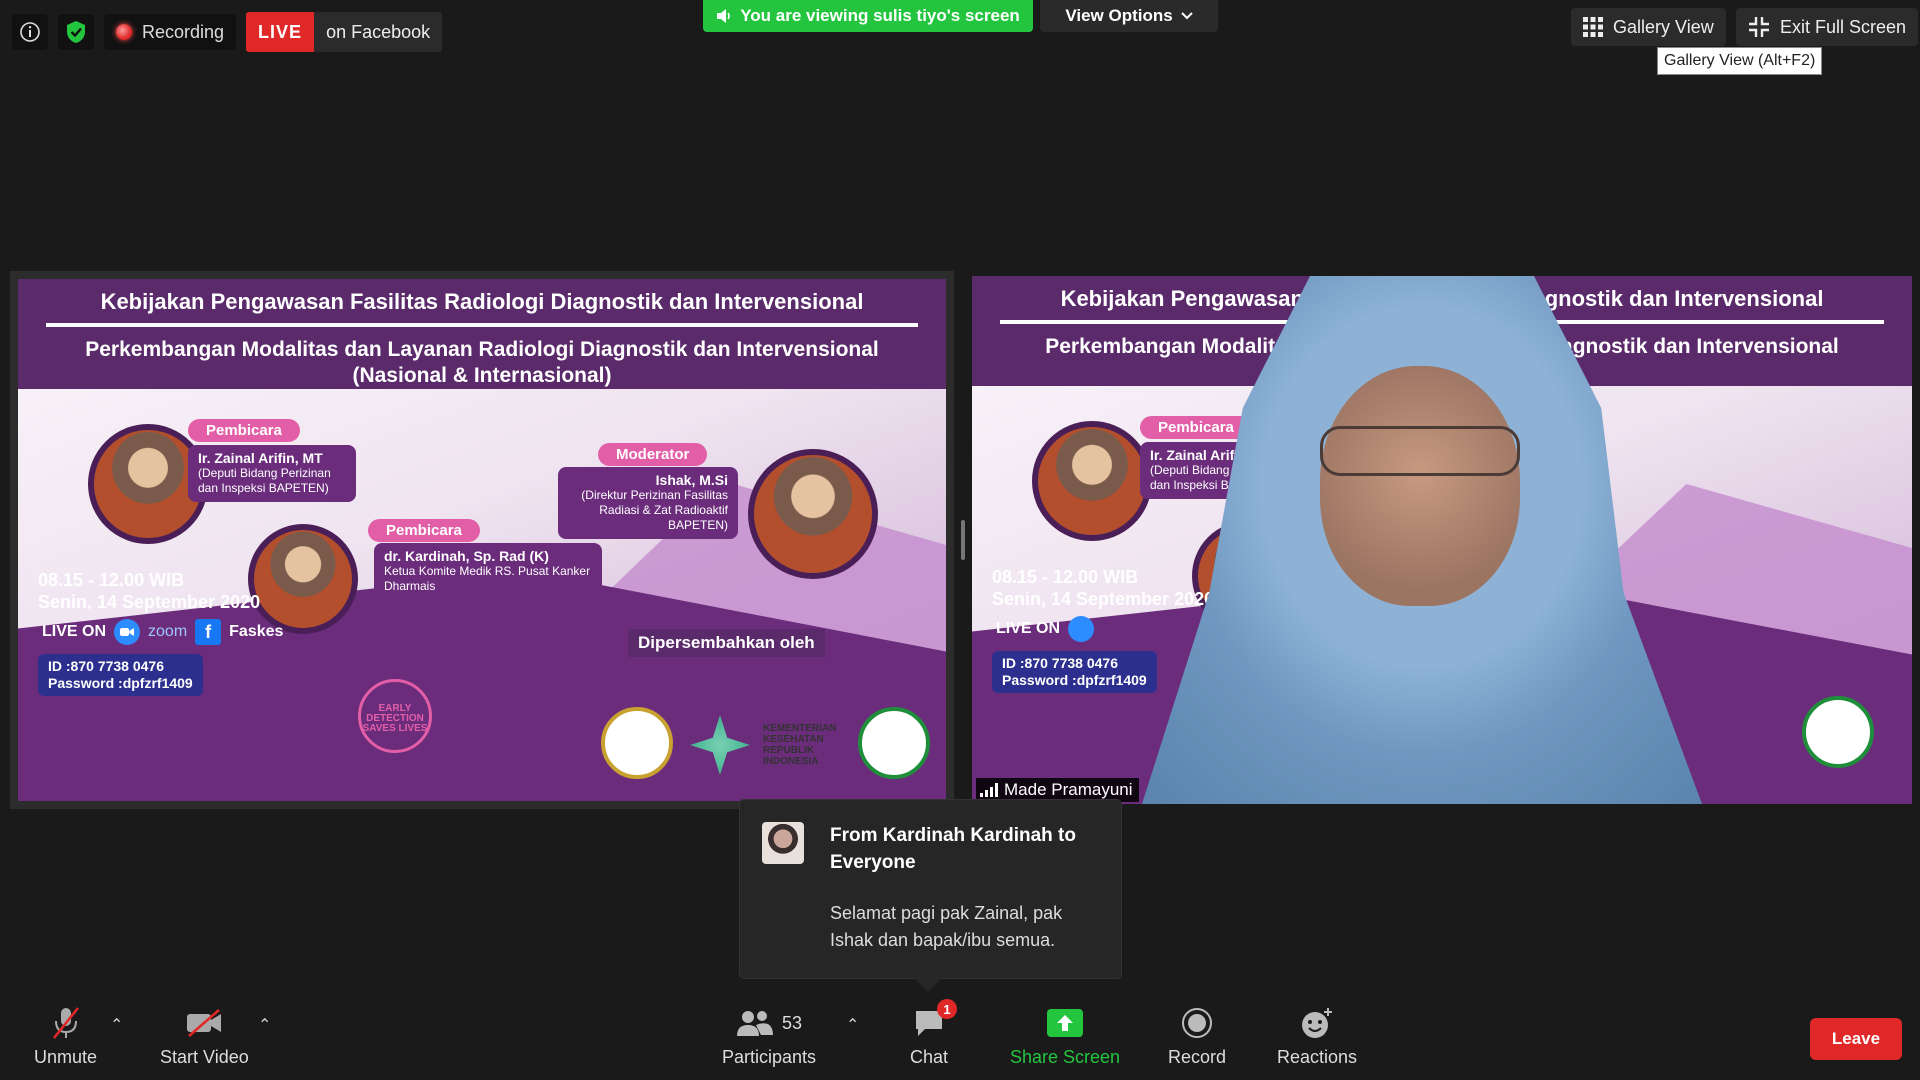  I want to click on unmute-label: Unmute, so click(66, 1057).